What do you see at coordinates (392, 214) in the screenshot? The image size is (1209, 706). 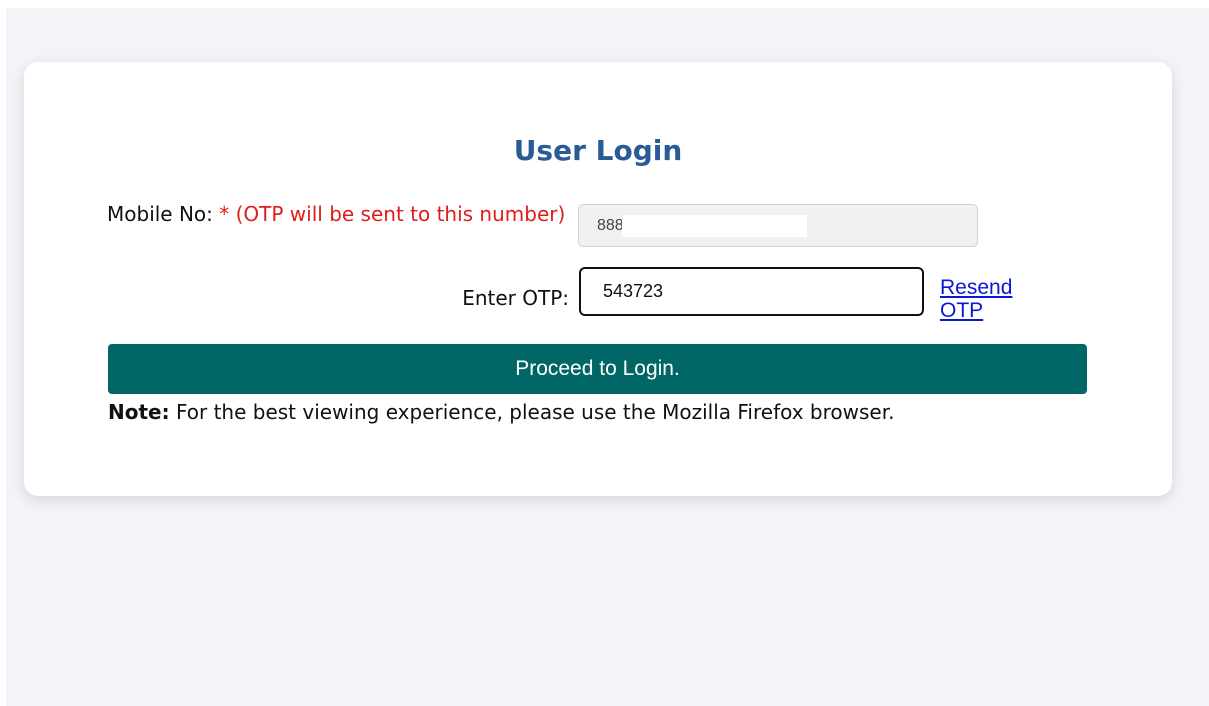 I see `required-note: * (OTP will be sent to this number)` at bounding box center [392, 214].